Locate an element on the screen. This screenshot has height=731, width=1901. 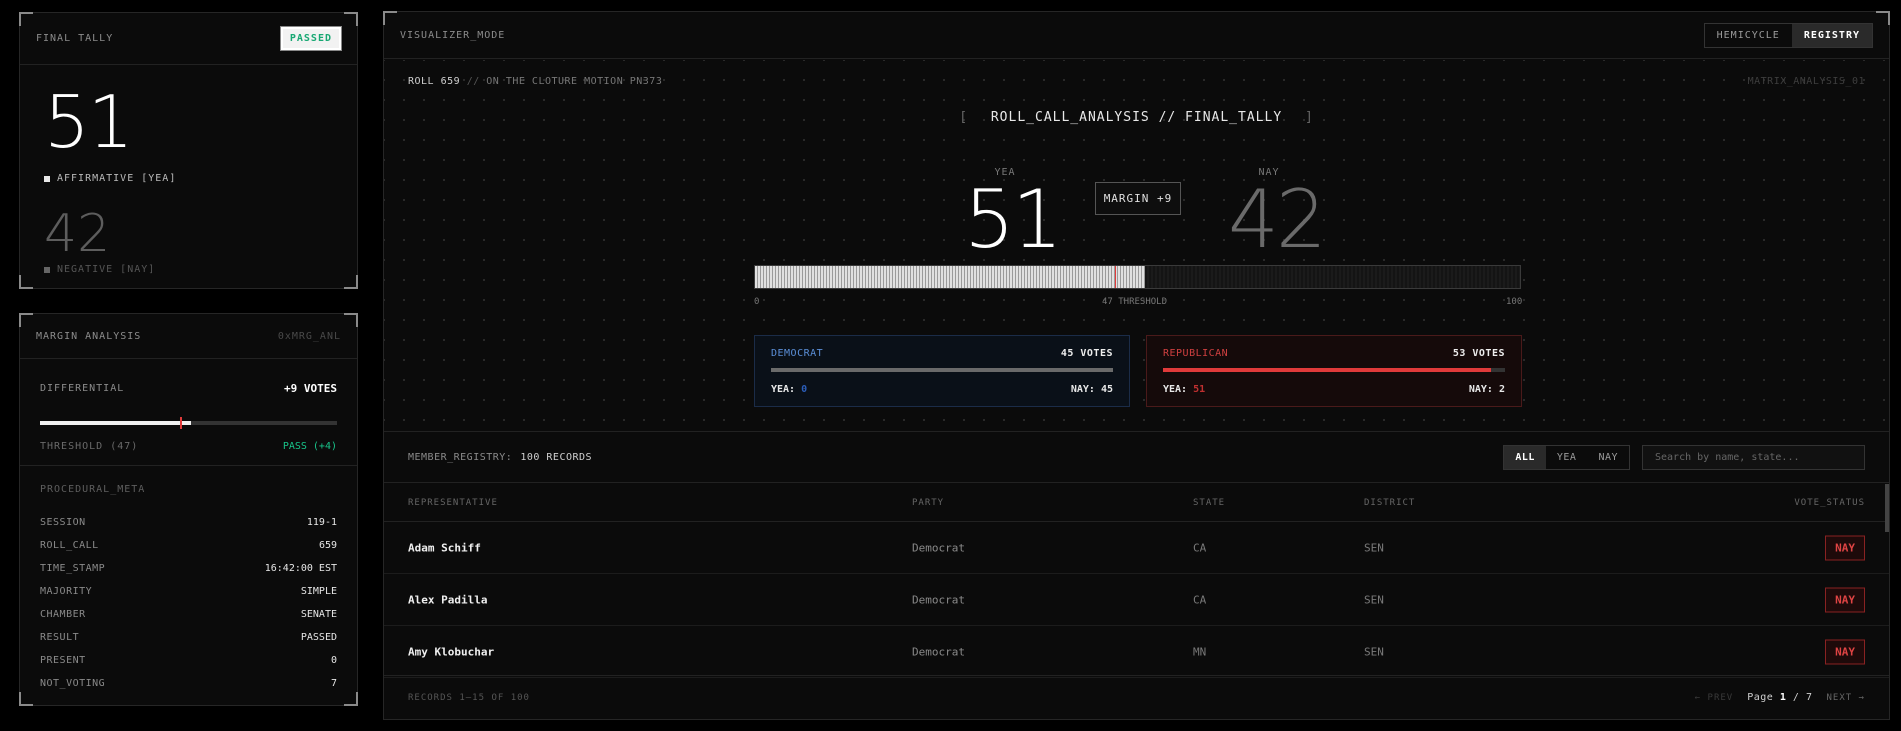
meta-row: ROLL_CALL 659 is located at coordinates (188, 545).